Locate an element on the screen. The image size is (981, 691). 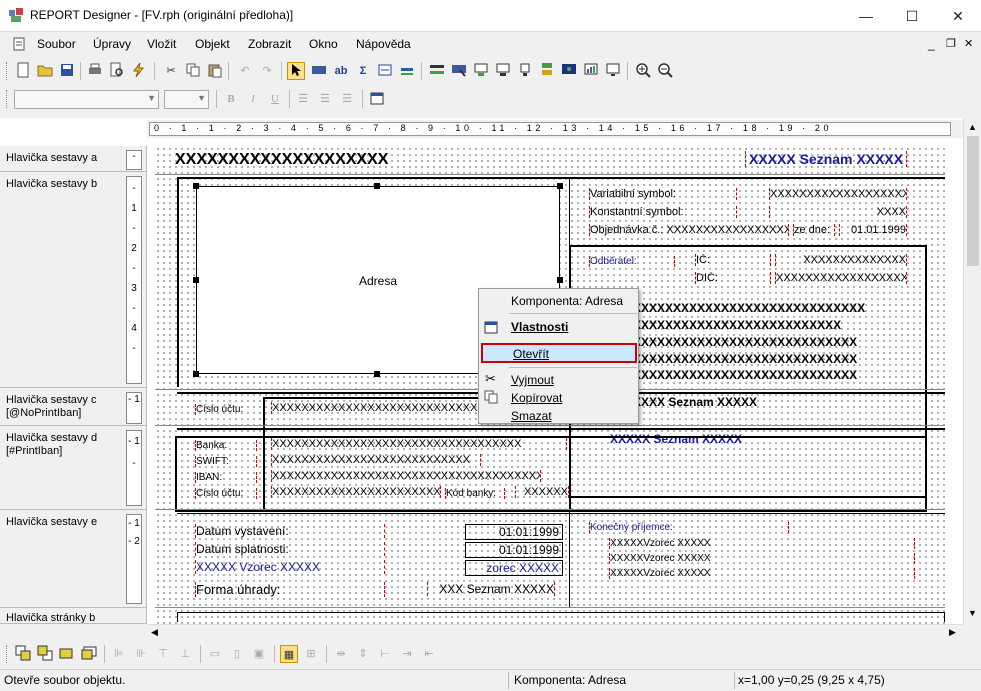
line-tool-icon is located at coordinates (407, 71).